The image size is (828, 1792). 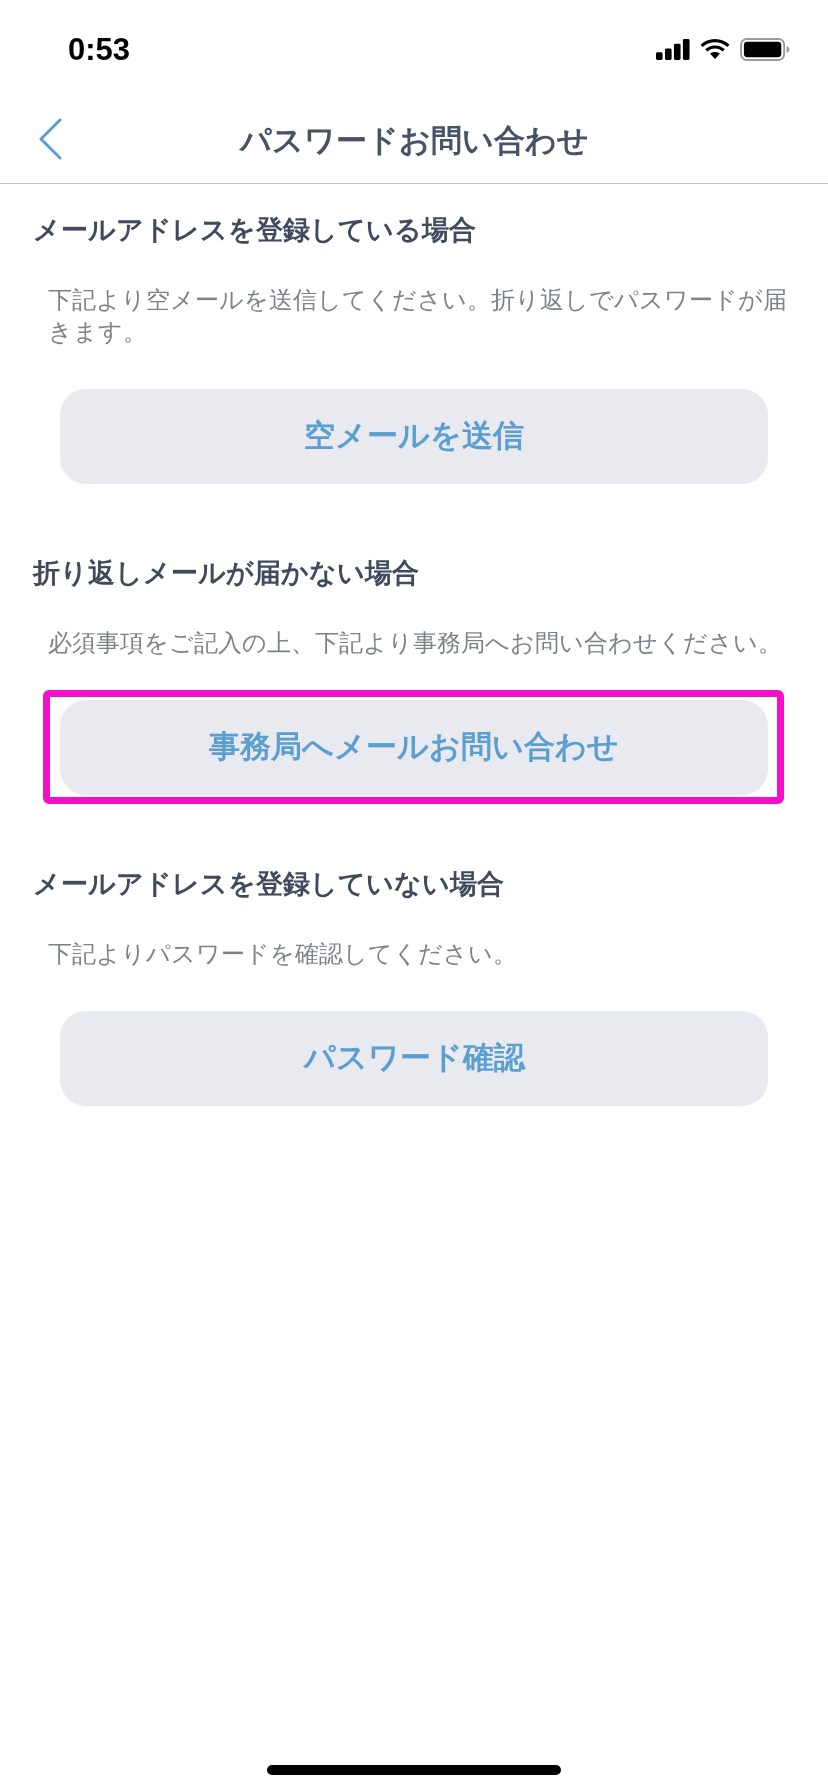 What do you see at coordinates (283, 954) in the screenshot?
I see `section-description: 下記よりパスワードを確認してください。` at bounding box center [283, 954].